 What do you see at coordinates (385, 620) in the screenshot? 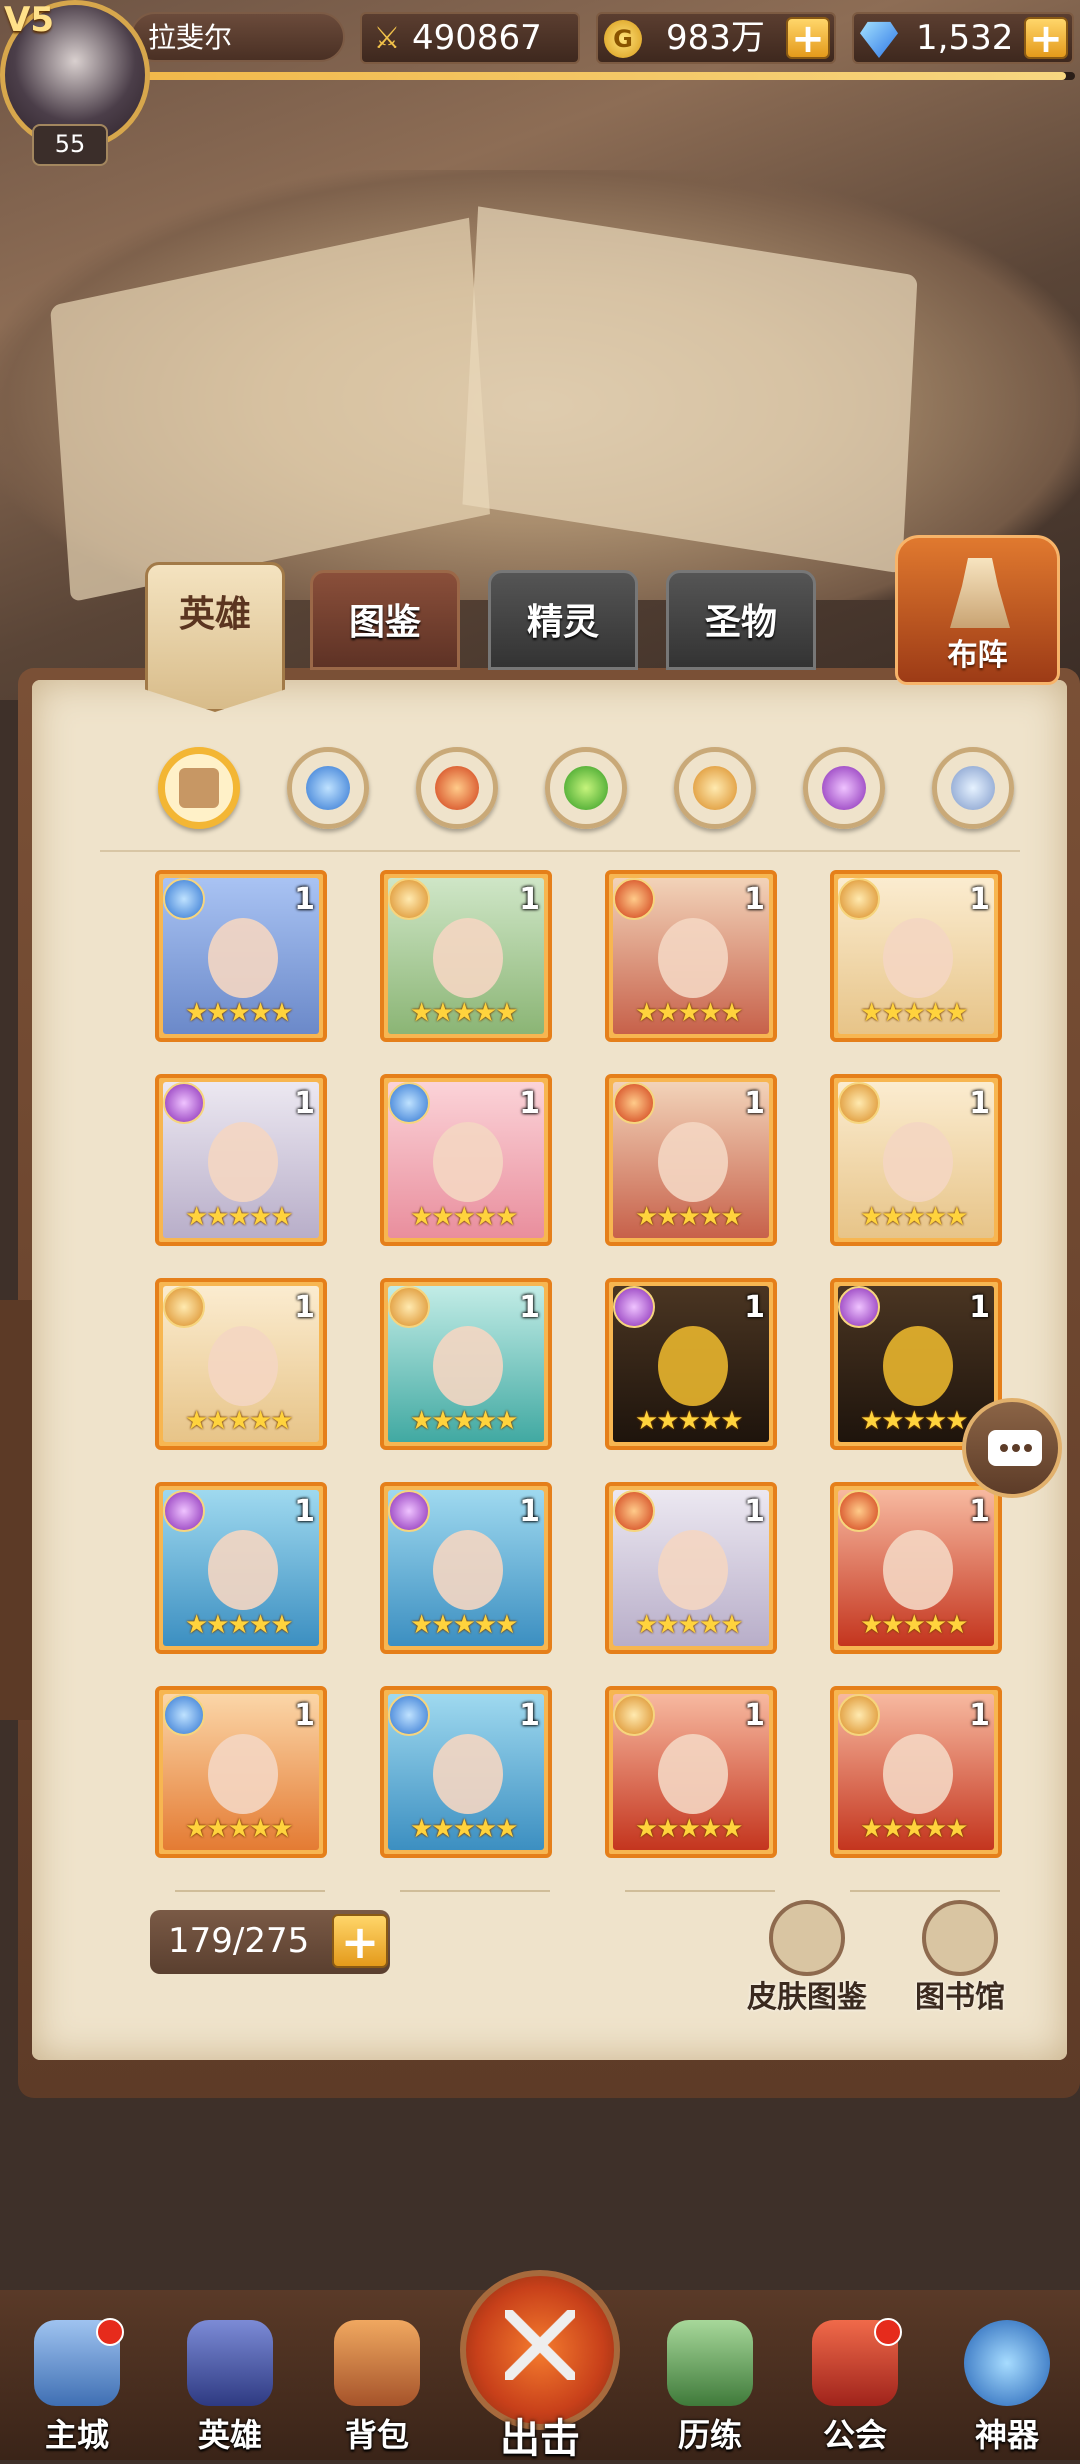
I see `tab-atlas: 图鉴` at bounding box center [385, 620].